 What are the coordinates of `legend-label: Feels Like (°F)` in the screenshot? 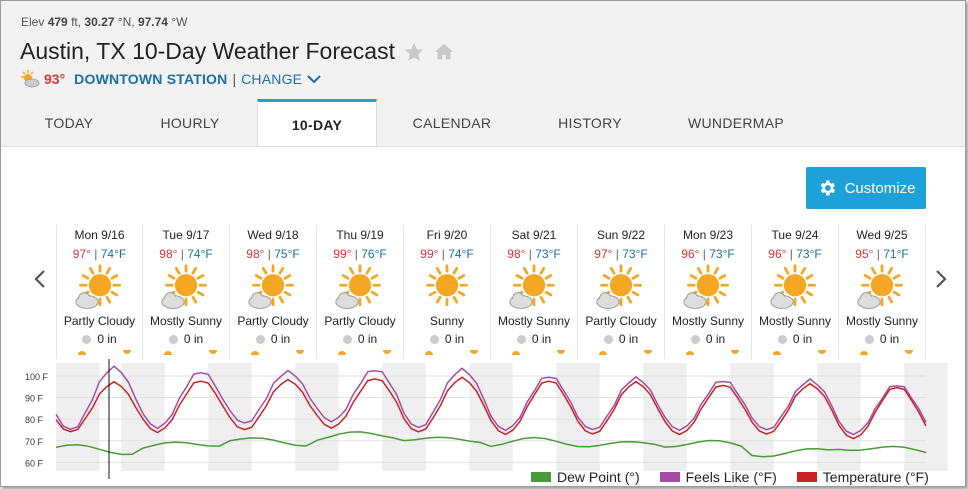 It's located at (731, 477).